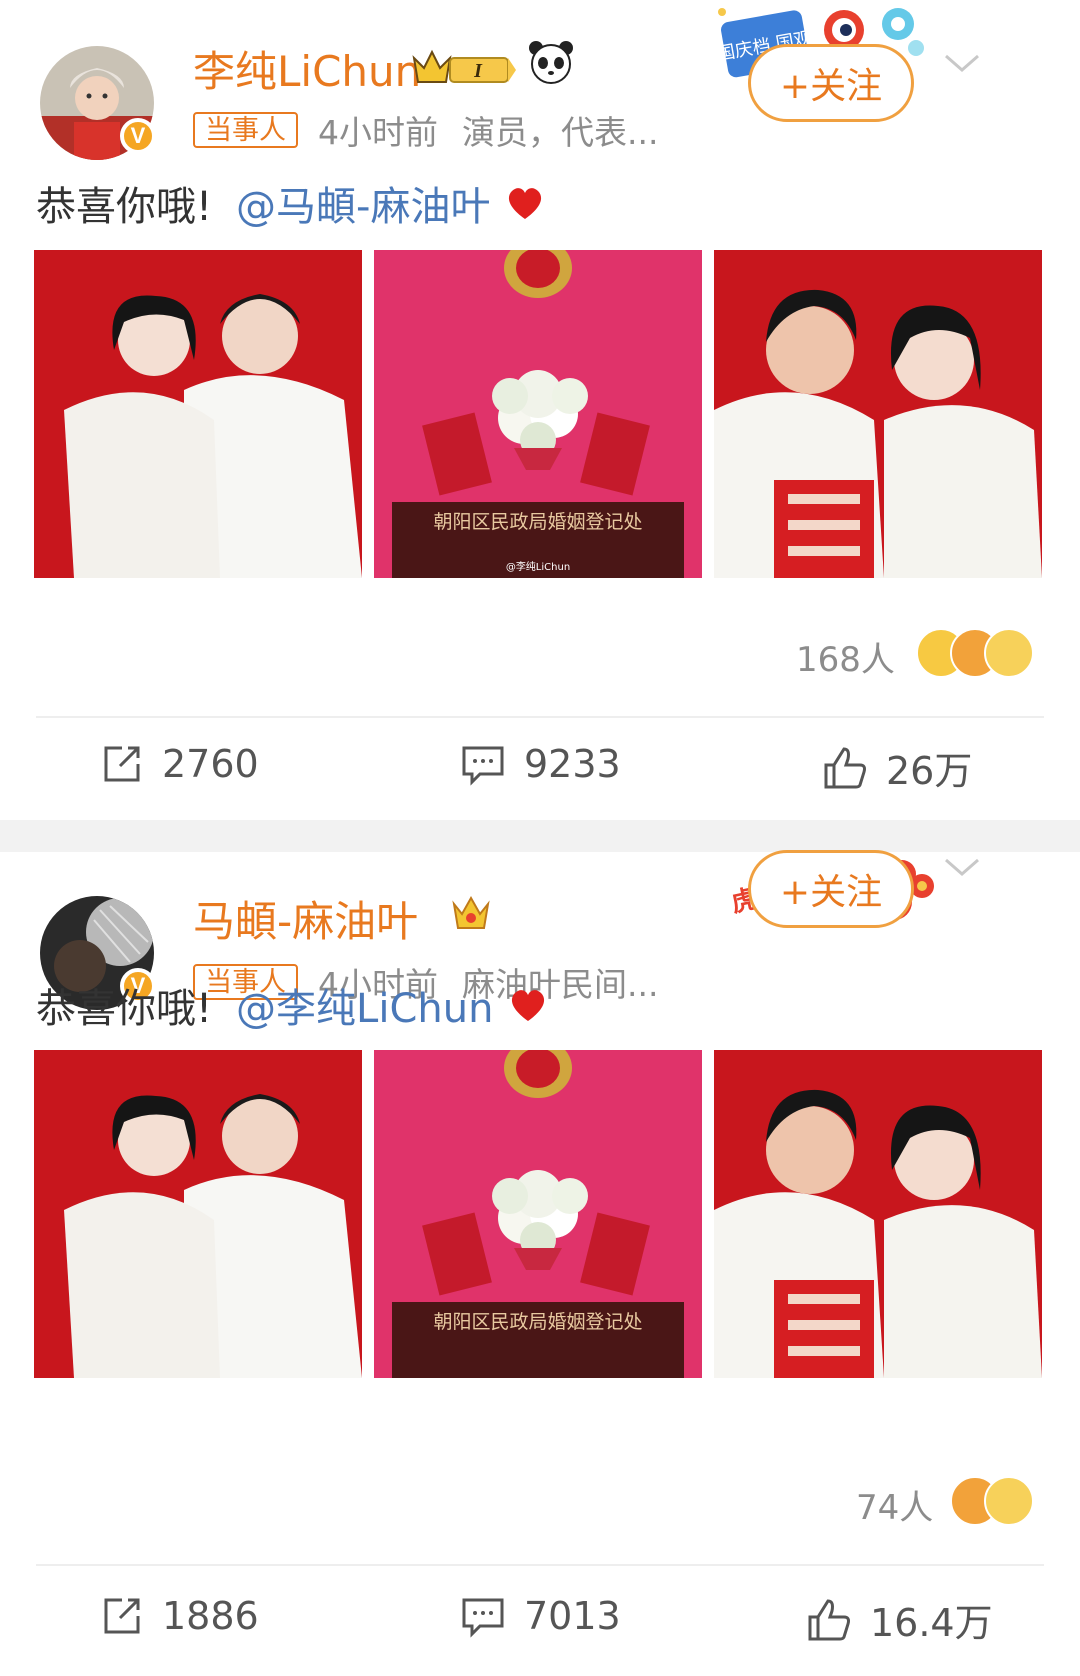 The width and height of the screenshot is (1080, 1676). What do you see at coordinates (931, 1623) in the screenshot?
I see `like-count: 16.4万` at bounding box center [931, 1623].